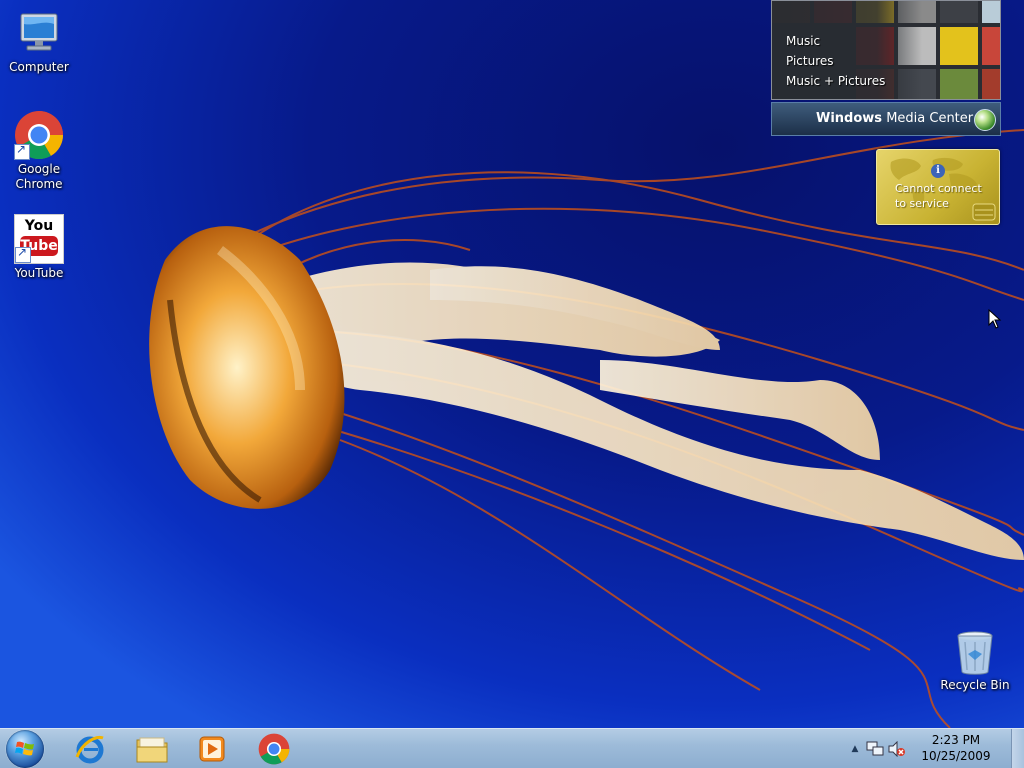  I want to click on windows-logo-icon, so click(24, 748).